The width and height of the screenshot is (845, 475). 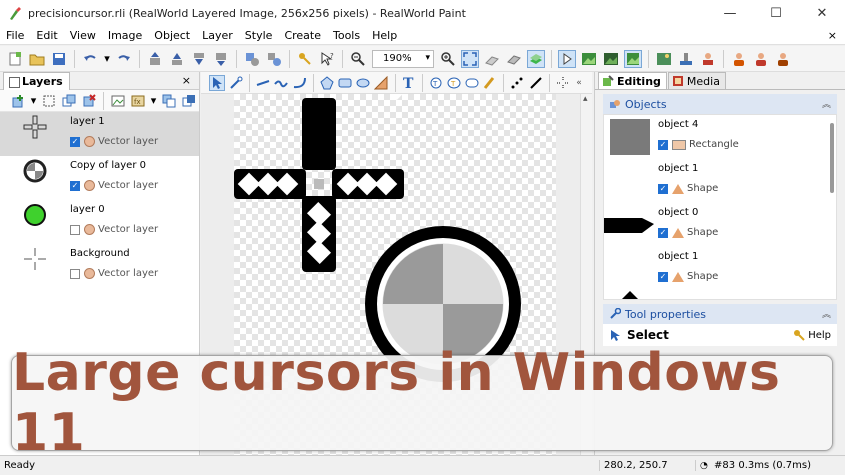 I want to click on text-ellipse-icon: T, so click(x=454, y=83).